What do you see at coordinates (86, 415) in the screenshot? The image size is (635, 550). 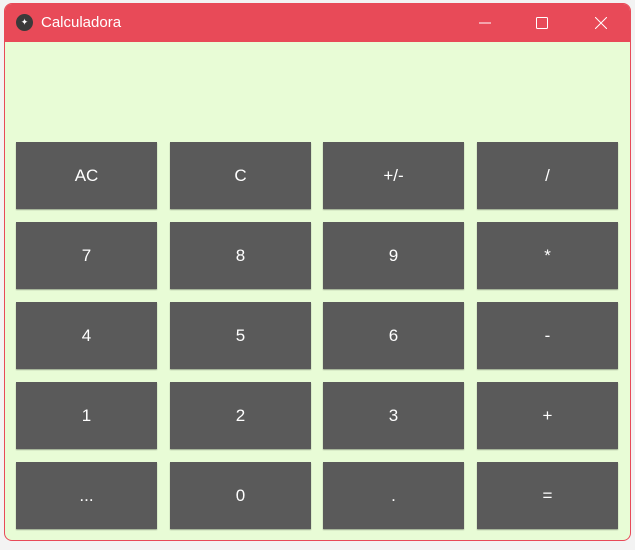 I see `digit-1-button: 1` at bounding box center [86, 415].